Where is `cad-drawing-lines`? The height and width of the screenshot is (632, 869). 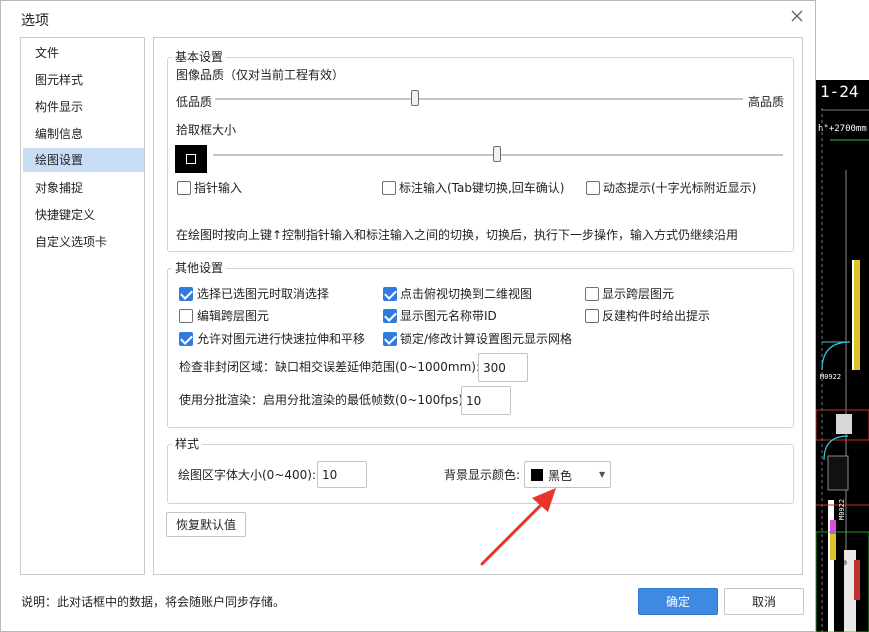
cad-drawing-lines is located at coordinates (842, 370).